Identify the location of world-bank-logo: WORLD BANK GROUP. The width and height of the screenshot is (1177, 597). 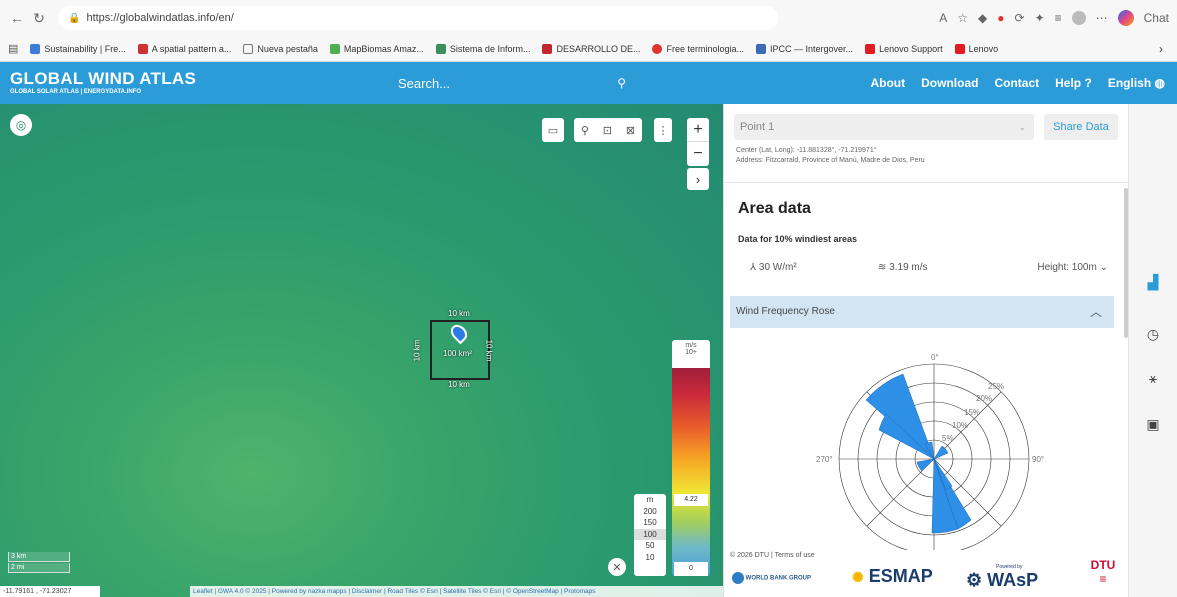
(771, 578).